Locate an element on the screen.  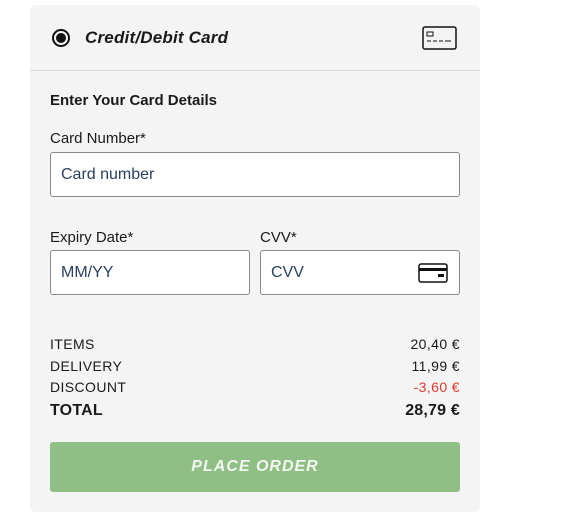
payment-method-option: Credit/Debit Card is located at coordinates (255, 38).